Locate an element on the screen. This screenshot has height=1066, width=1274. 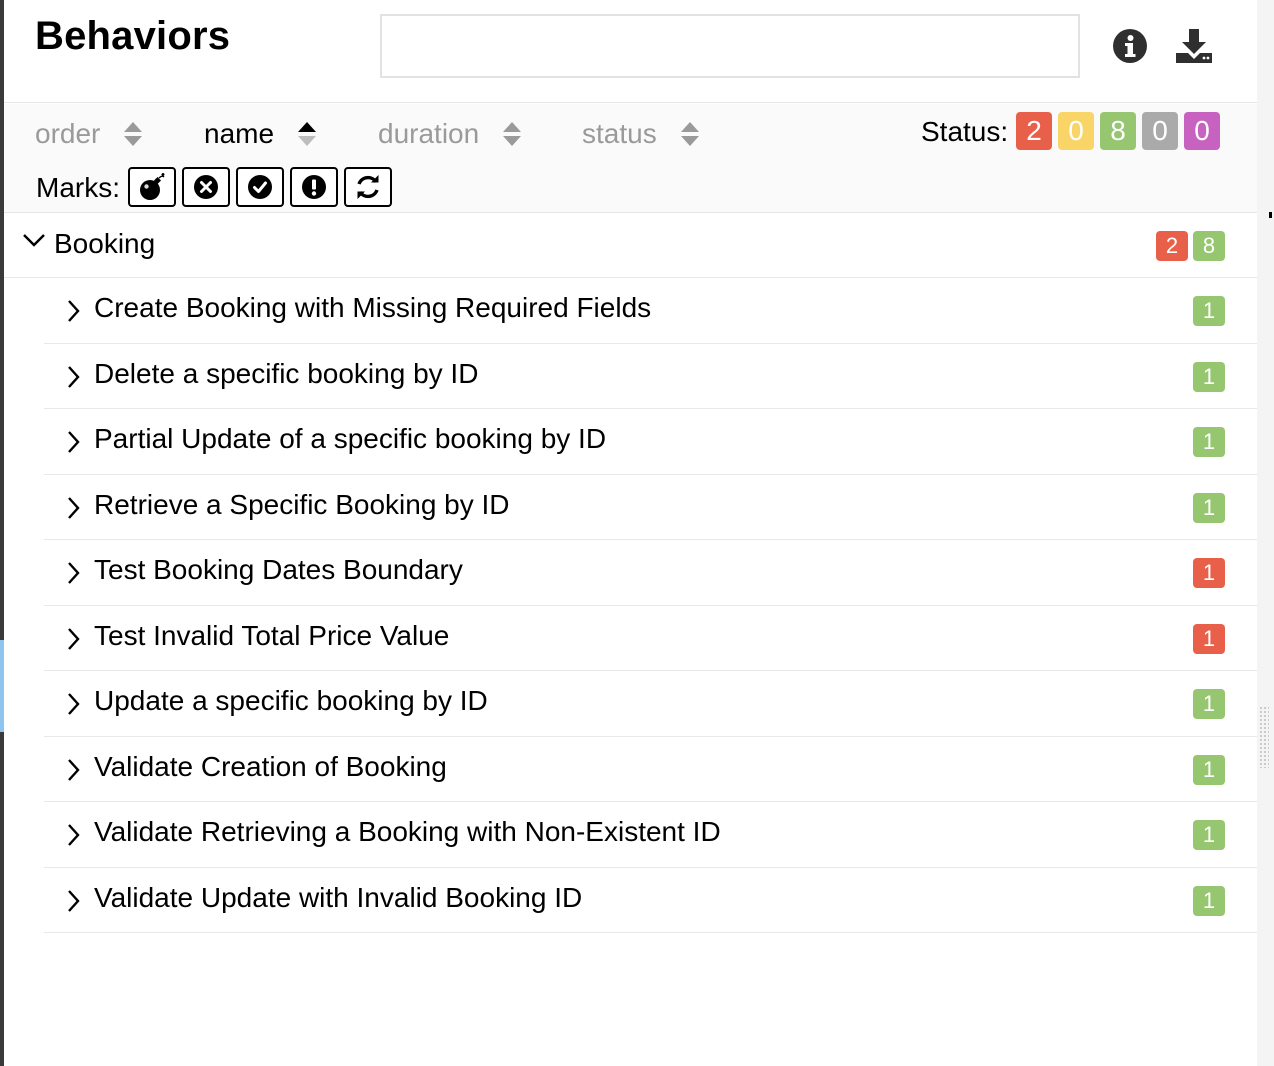
tree-group-booking: Booking 2 8 is located at coordinates (630, 246).